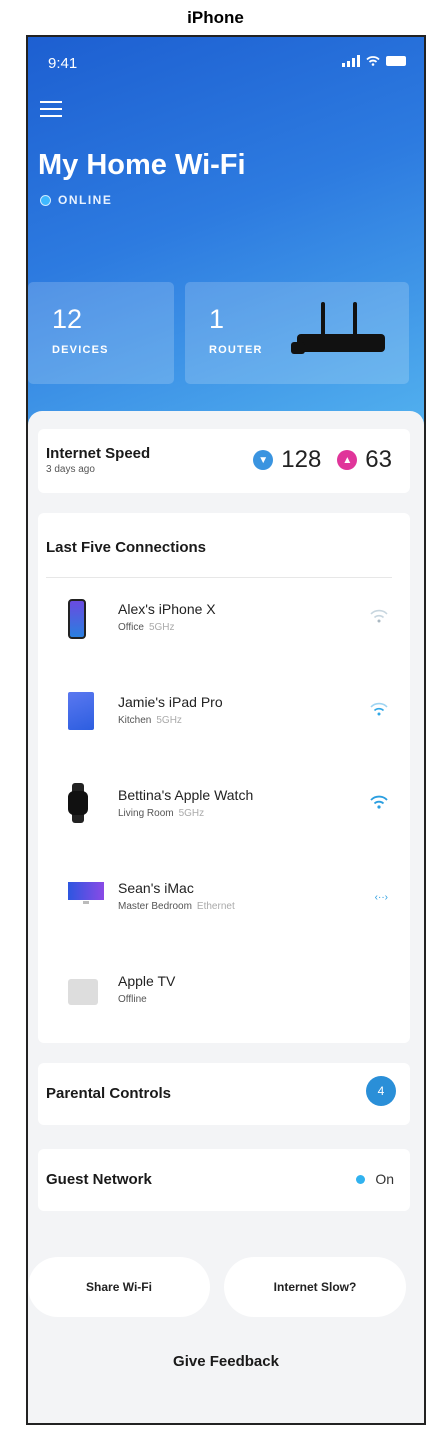 The width and height of the screenshot is (431, 1432). Describe the element at coordinates (315, 1287) in the screenshot. I see `internet-slow-button: Internet Slow?` at that location.